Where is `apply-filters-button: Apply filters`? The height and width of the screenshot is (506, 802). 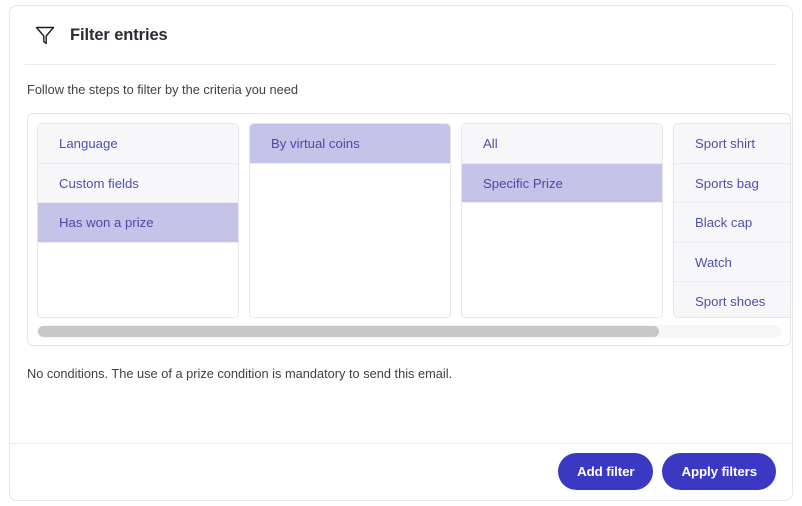
apply-filters-button: Apply filters is located at coordinates (719, 471).